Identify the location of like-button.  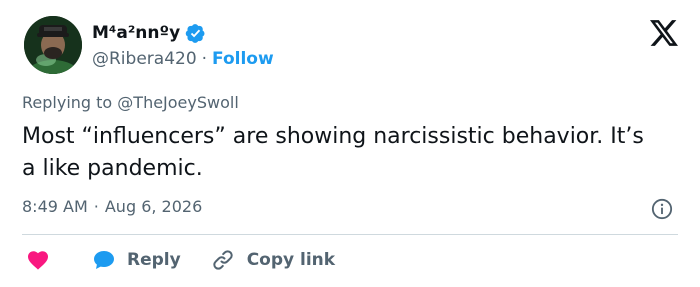
(38, 260).